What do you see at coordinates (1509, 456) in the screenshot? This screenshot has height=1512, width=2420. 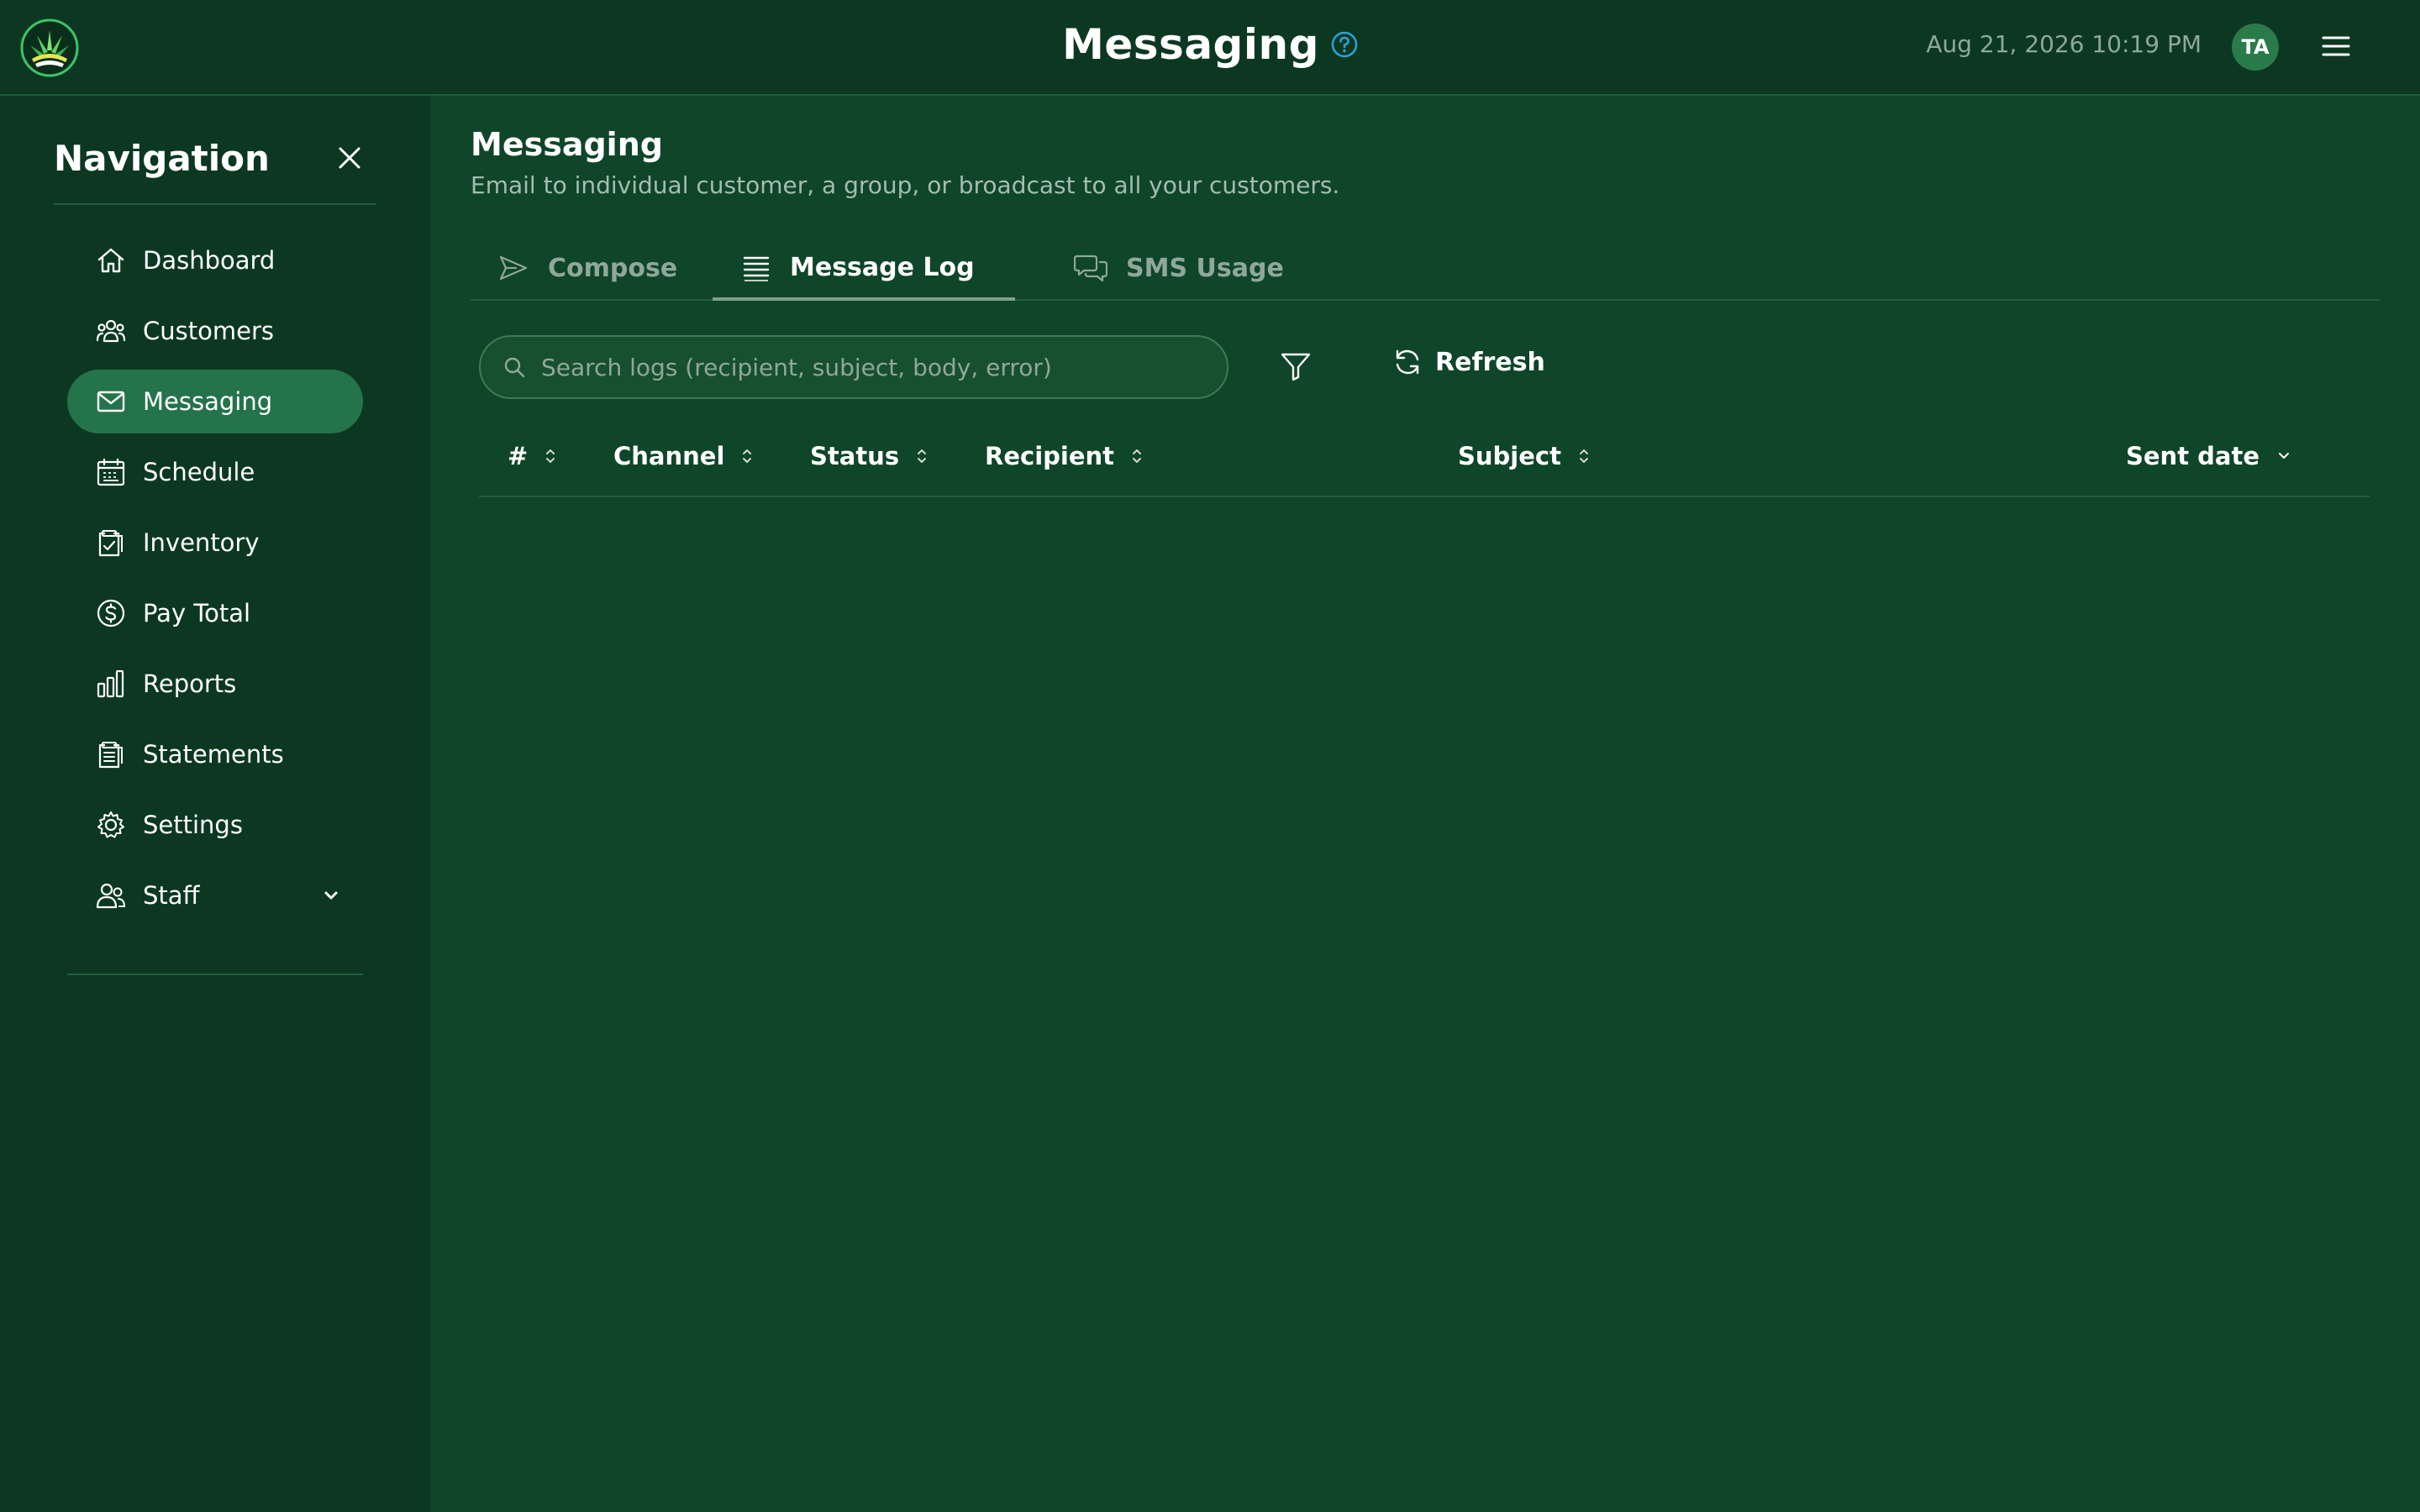 I see `column-label: Subject` at bounding box center [1509, 456].